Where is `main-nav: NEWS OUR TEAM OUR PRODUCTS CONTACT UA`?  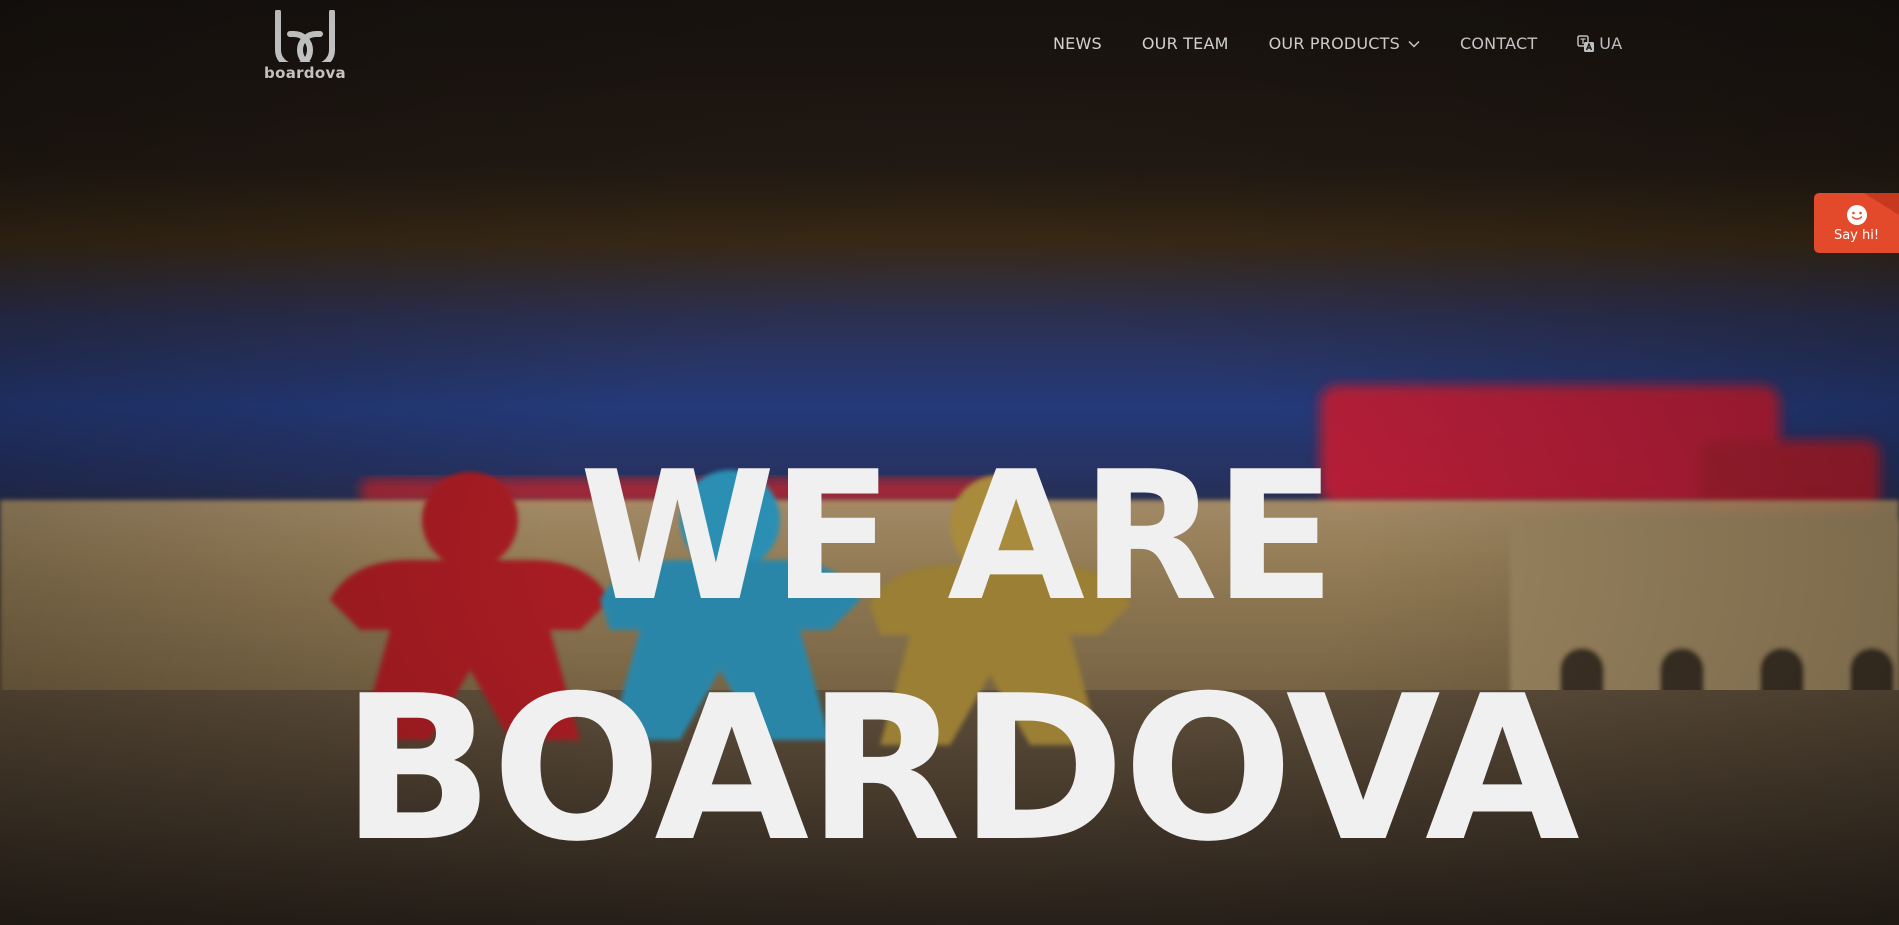
main-nav: NEWS OUR TEAM OUR PRODUCTS CONTACT UA is located at coordinates (1337, 43).